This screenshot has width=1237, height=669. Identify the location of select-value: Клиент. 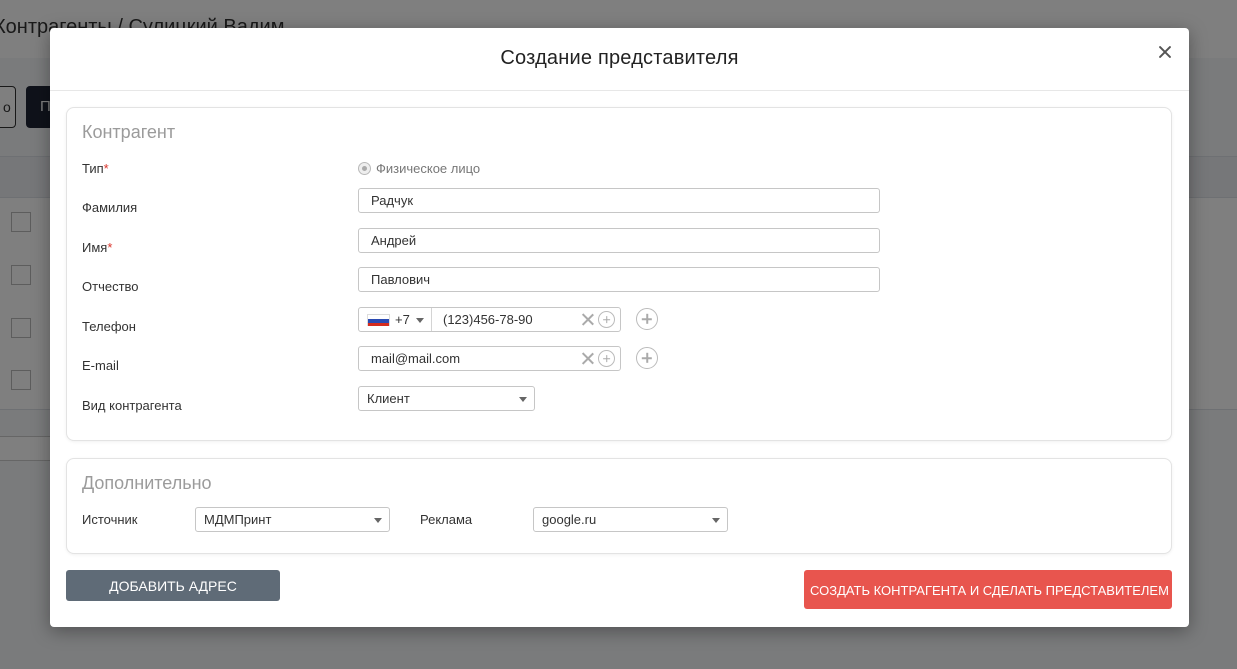
(388, 398).